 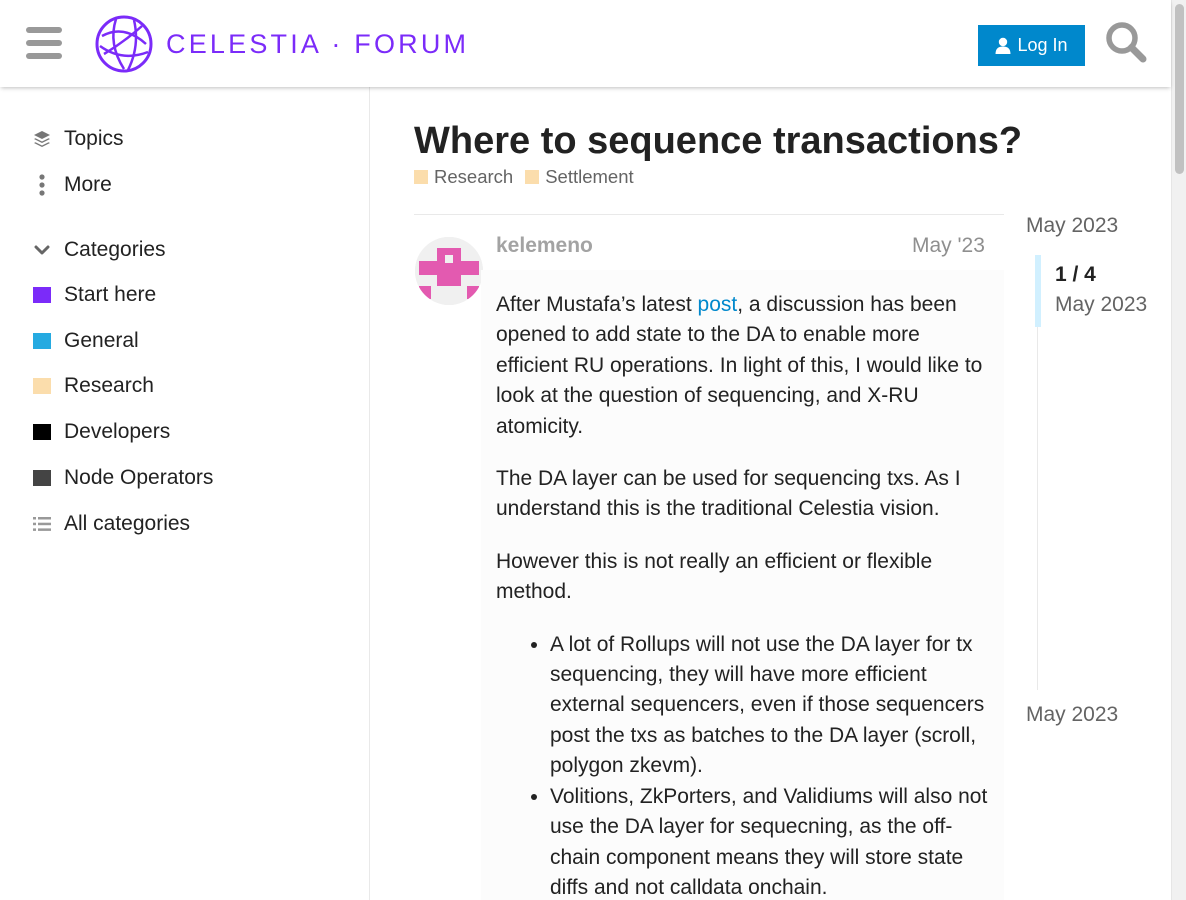 What do you see at coordinates (42, 250) in the screenshot?
I see `chevron-down-icon` at bounding box center [42, 250].